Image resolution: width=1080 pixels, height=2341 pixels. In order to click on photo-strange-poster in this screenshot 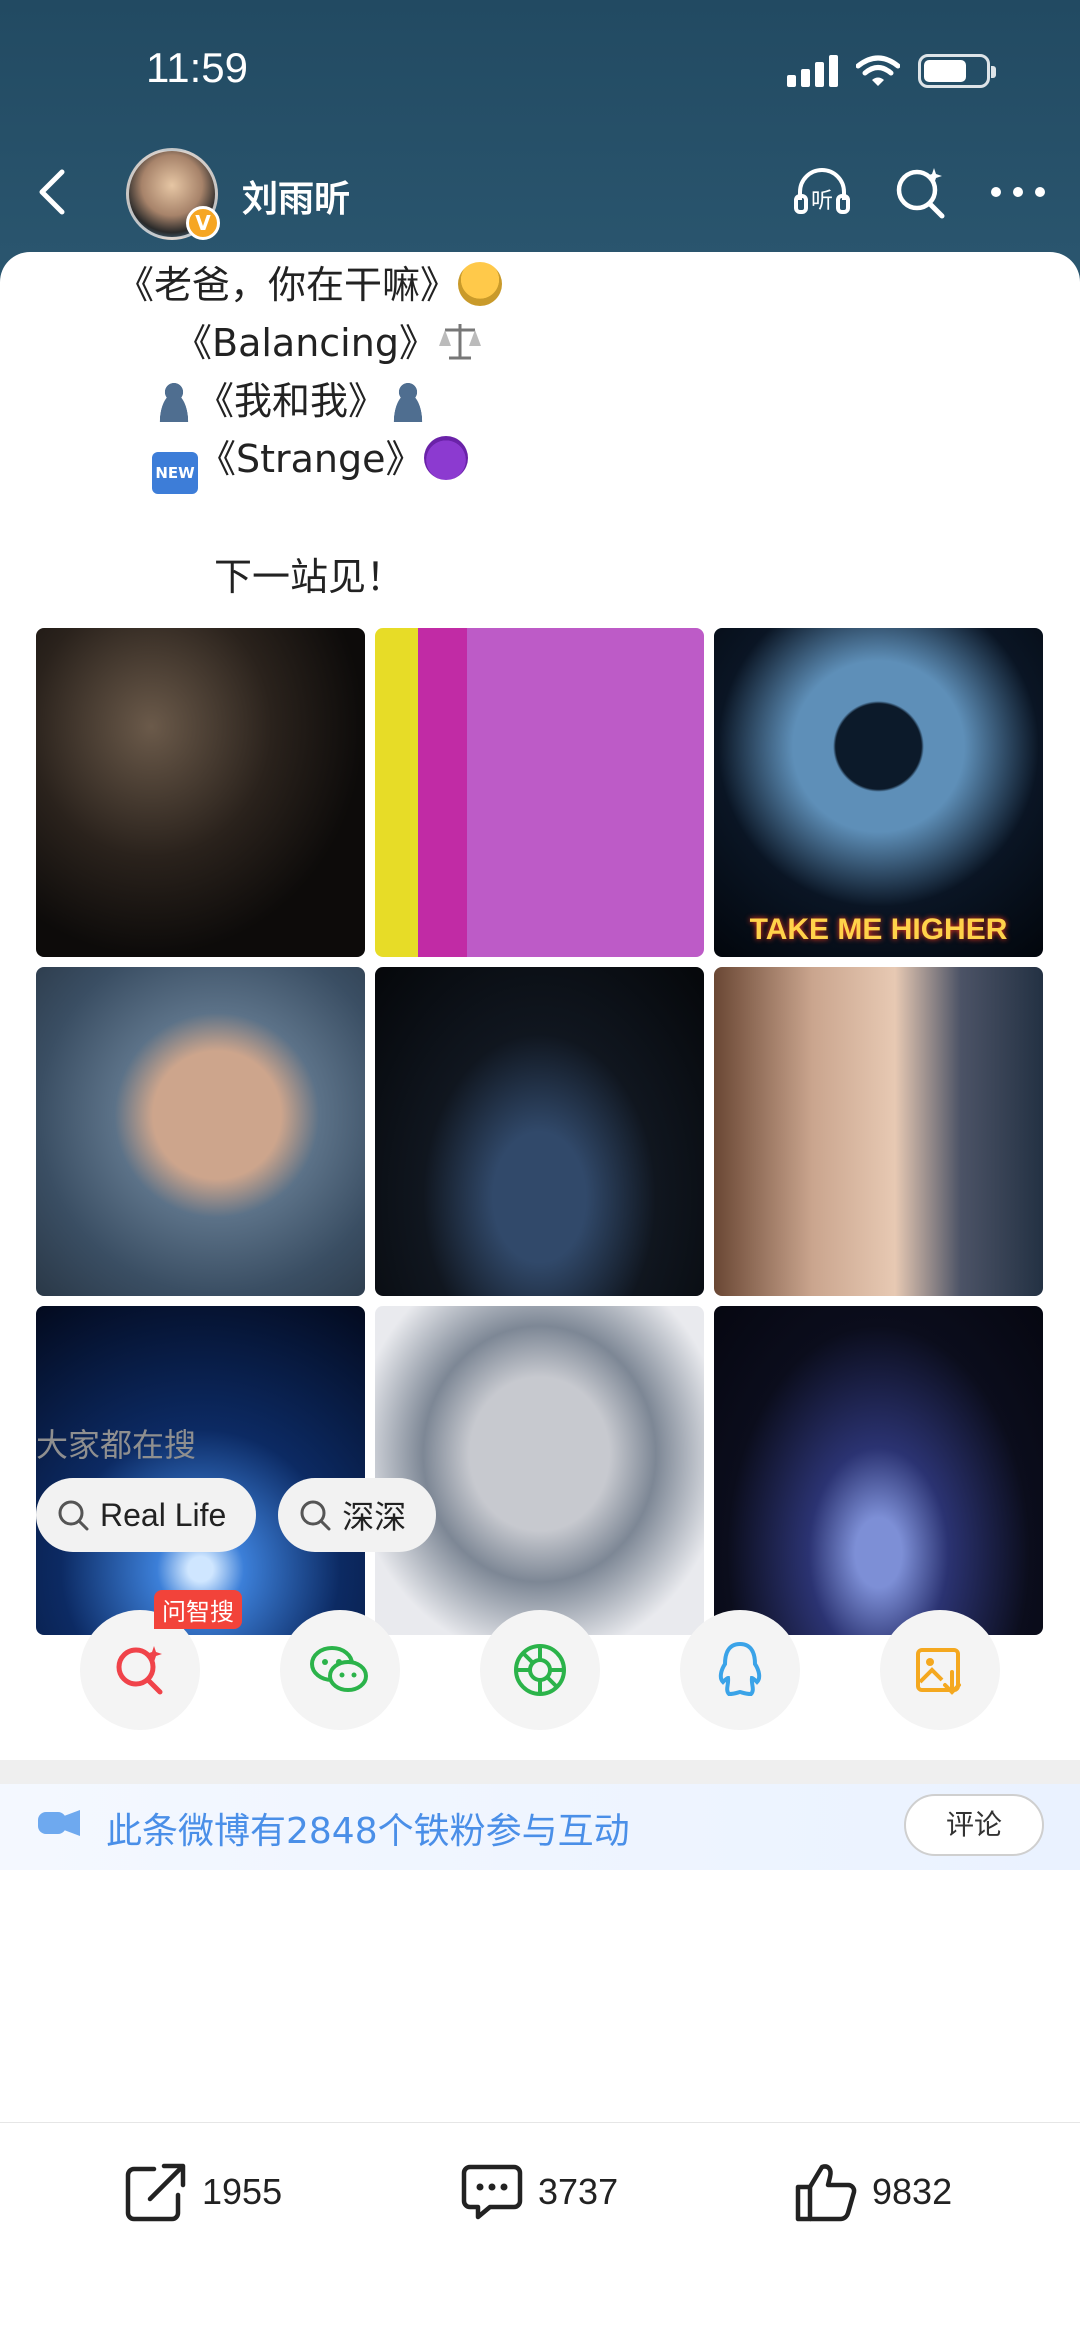, I will do `click(539, 792)`.